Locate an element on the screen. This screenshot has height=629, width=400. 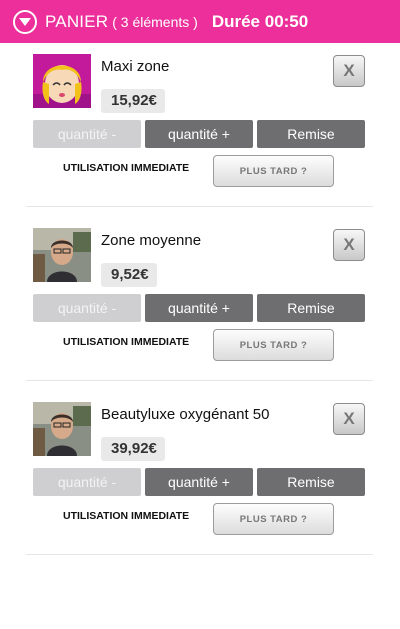
cart-item-count: ( 3 éléments ) is located at coordinates (155, 21).